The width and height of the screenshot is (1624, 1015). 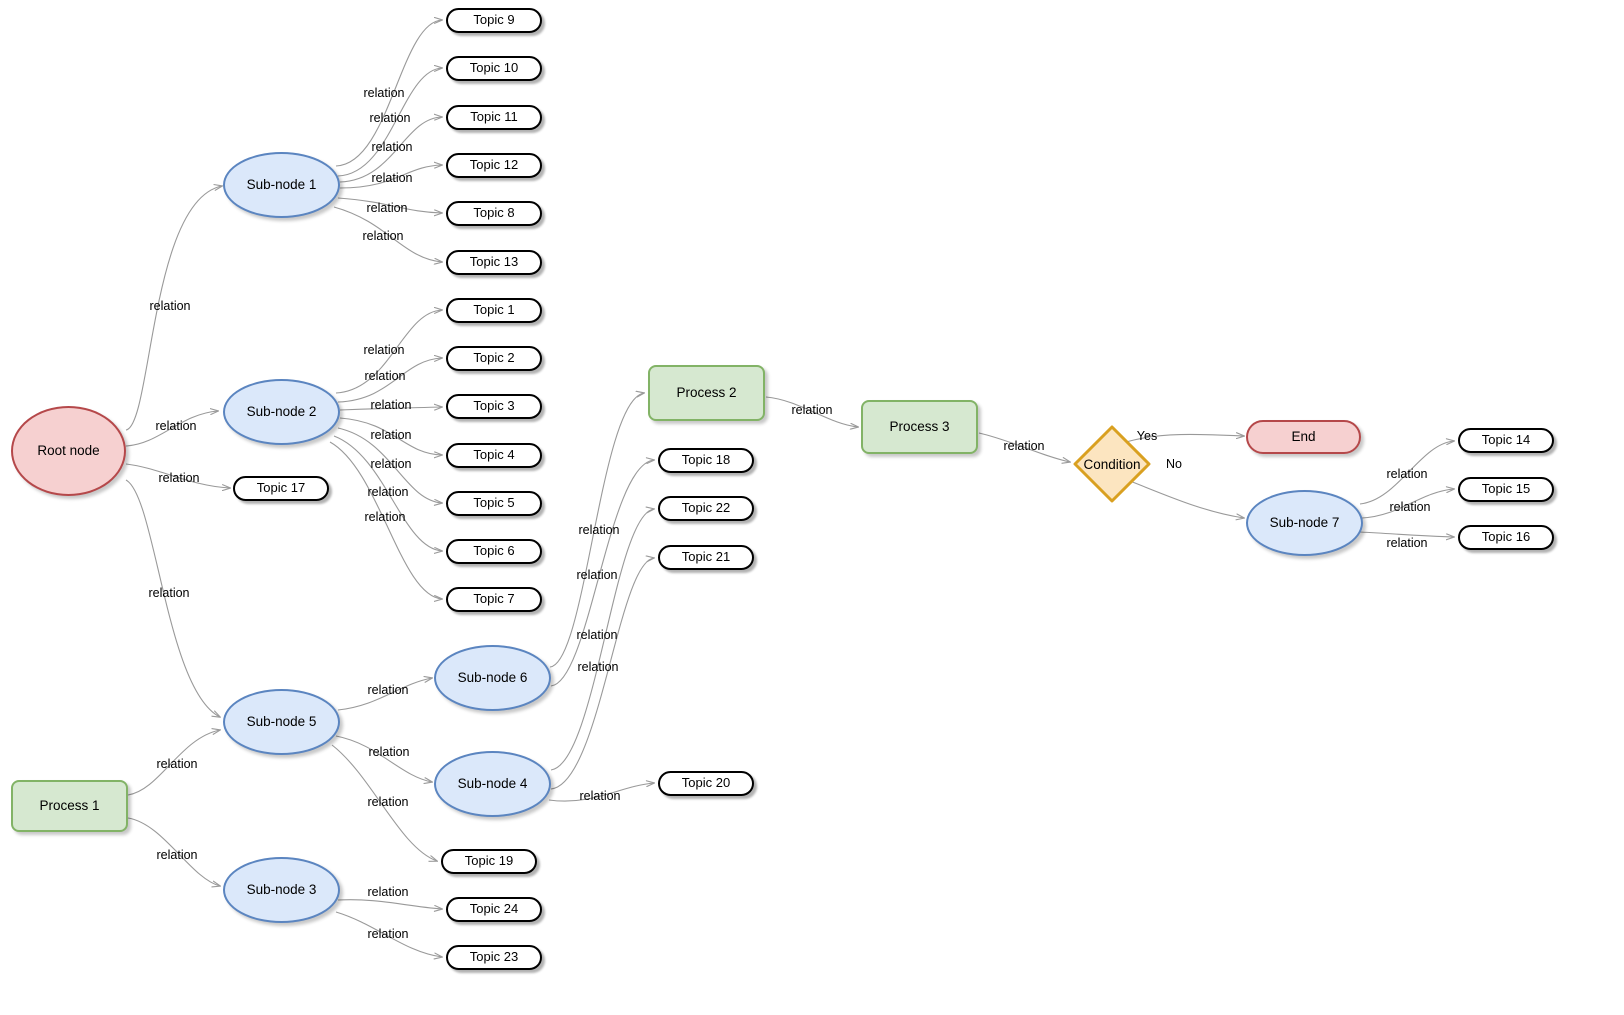 I want to click on node-t17: Topic 17, so click(x=281, y=488).